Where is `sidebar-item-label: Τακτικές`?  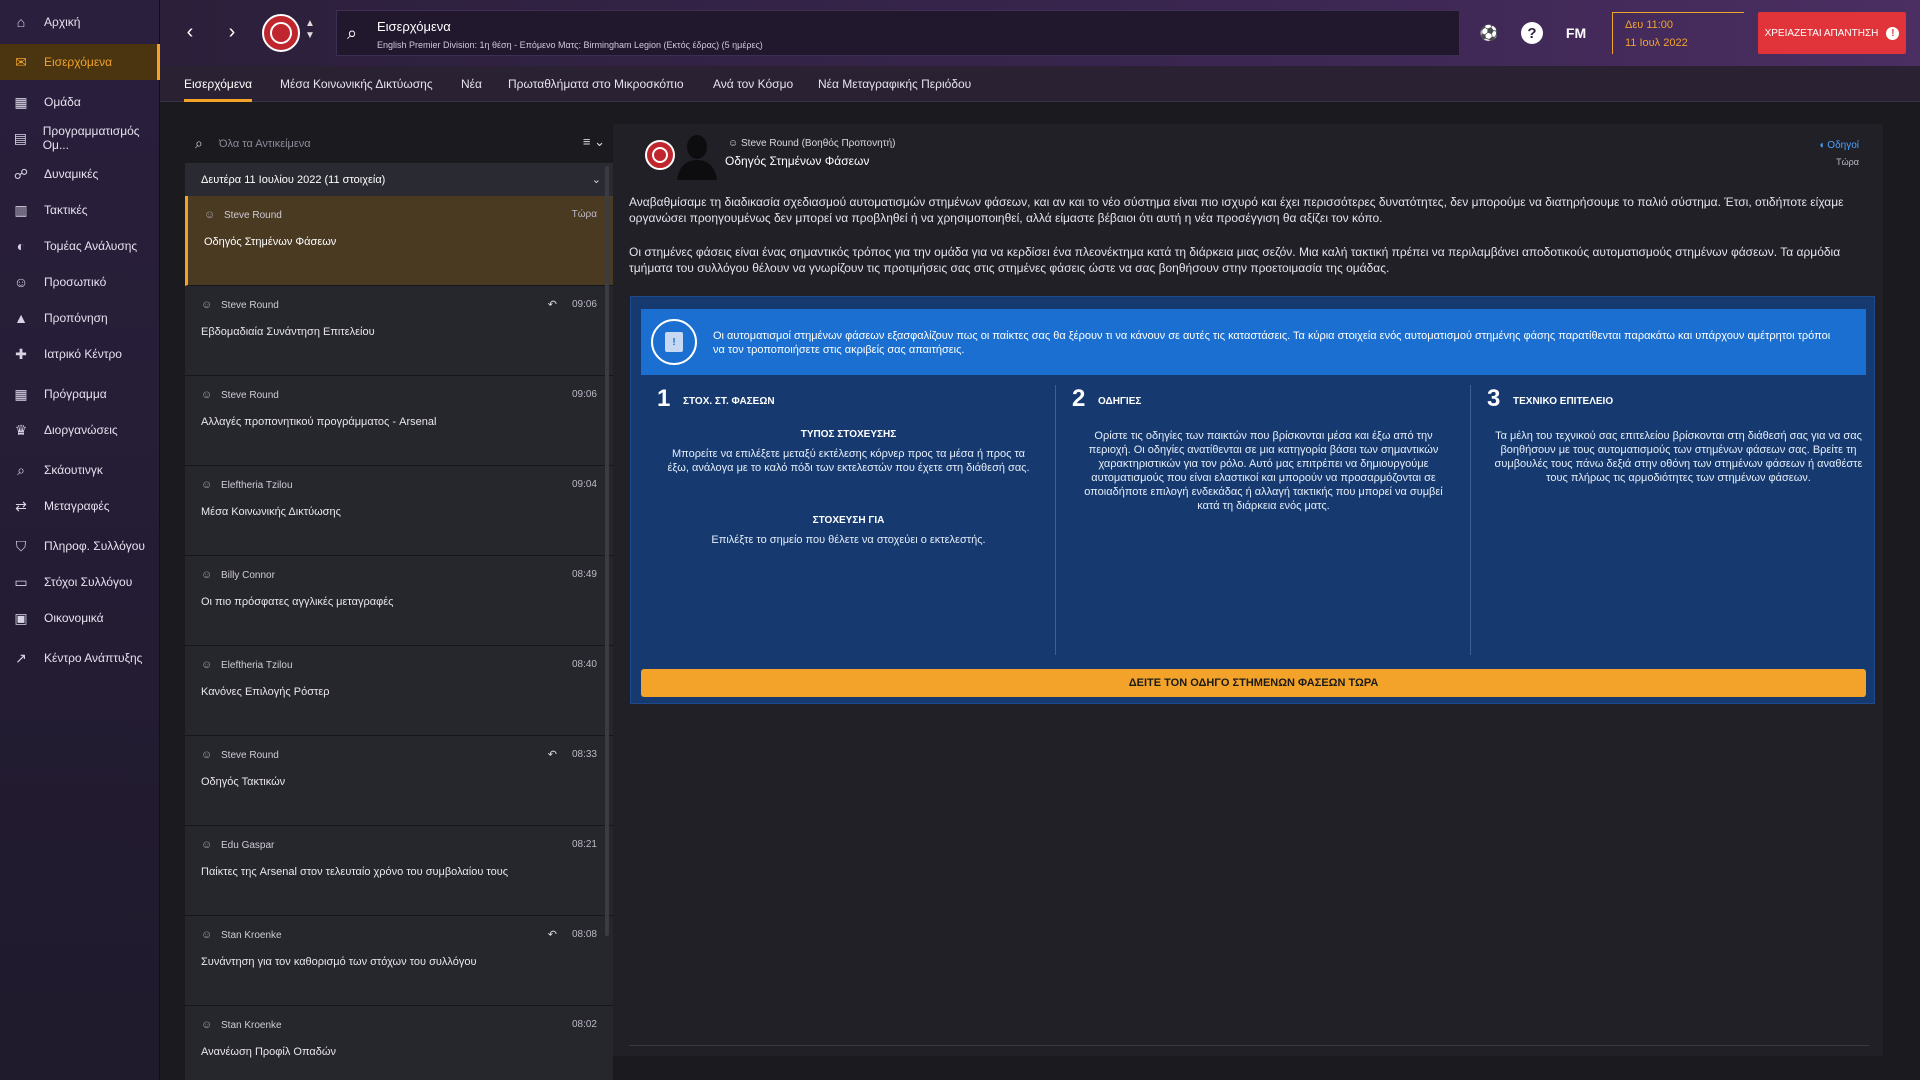
sidebar-item-label: Τακτικές is located at coordinates (66, 210).